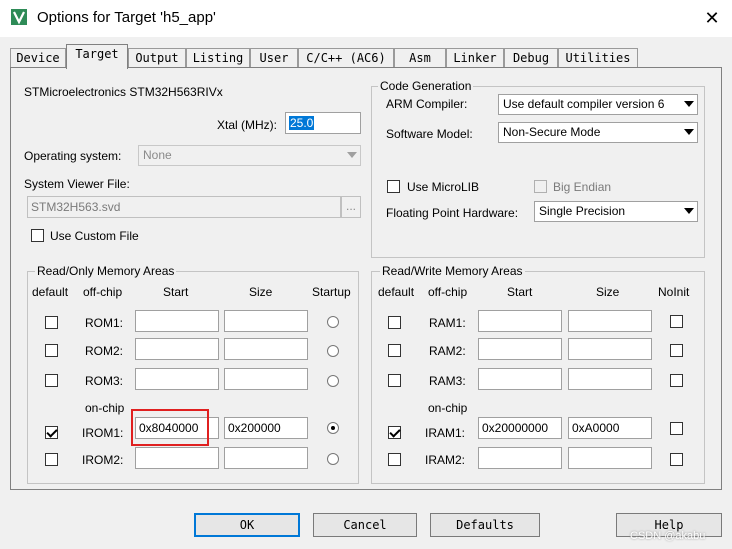 This screenshot has width=732, height=549. I want to click on tab-asm: Asm, so click(420, 58).